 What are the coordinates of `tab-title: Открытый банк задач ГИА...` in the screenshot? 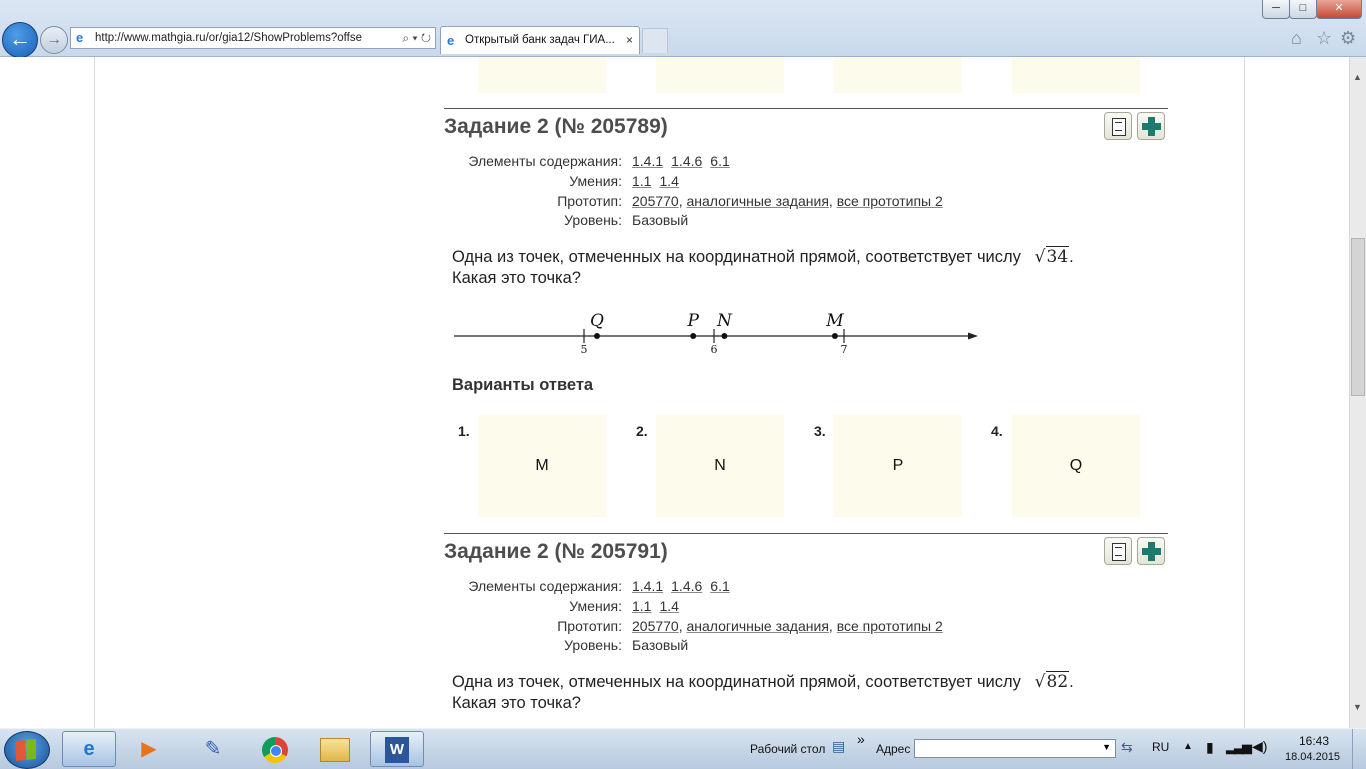 It's located at (540, 40).